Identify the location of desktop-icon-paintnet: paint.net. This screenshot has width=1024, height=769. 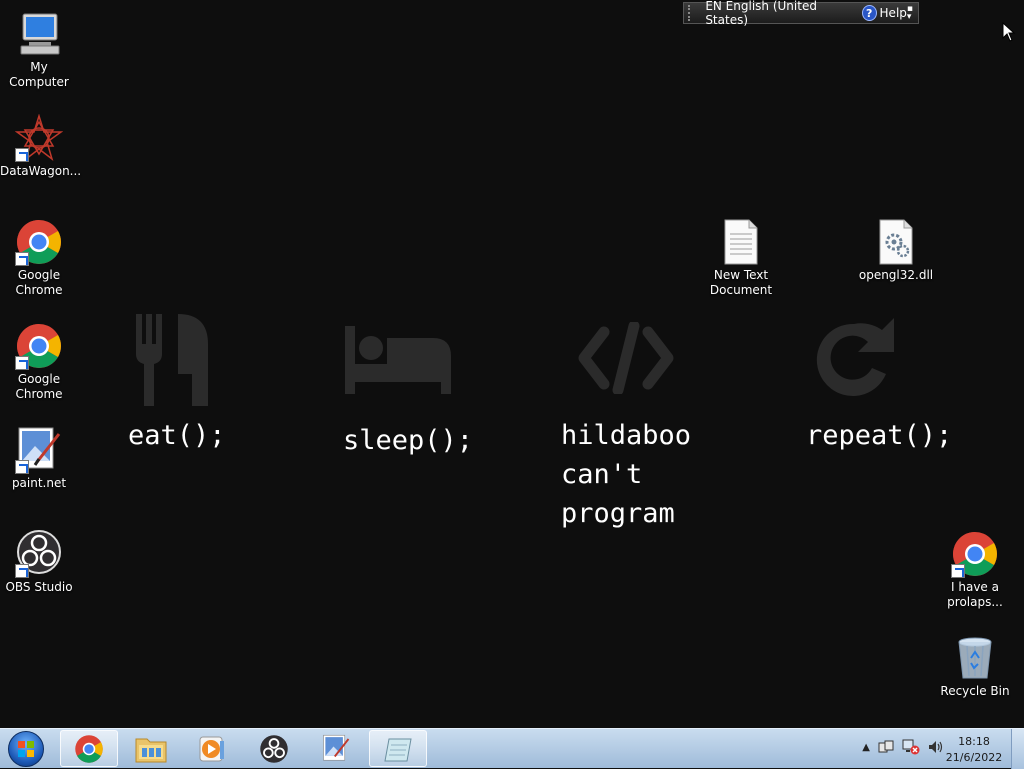
(39, 458).